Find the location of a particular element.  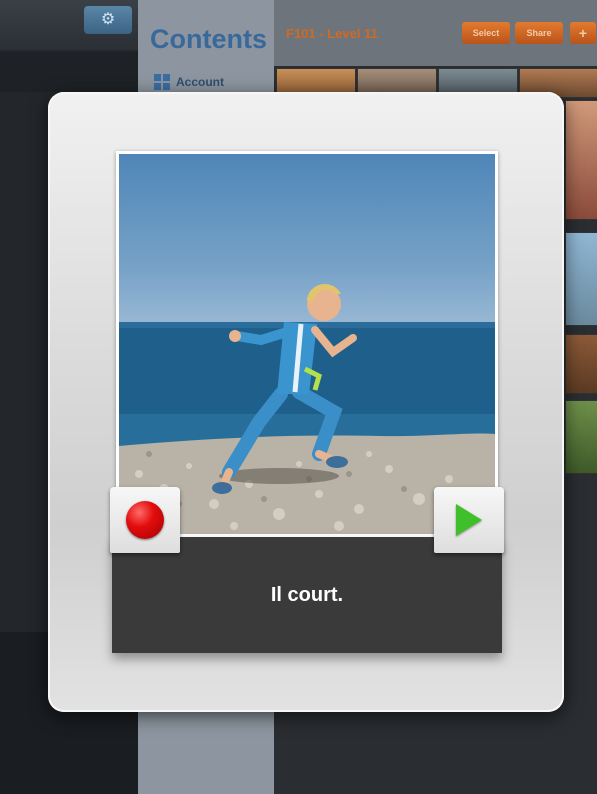

play-icon is located at coordinates (469, 520).